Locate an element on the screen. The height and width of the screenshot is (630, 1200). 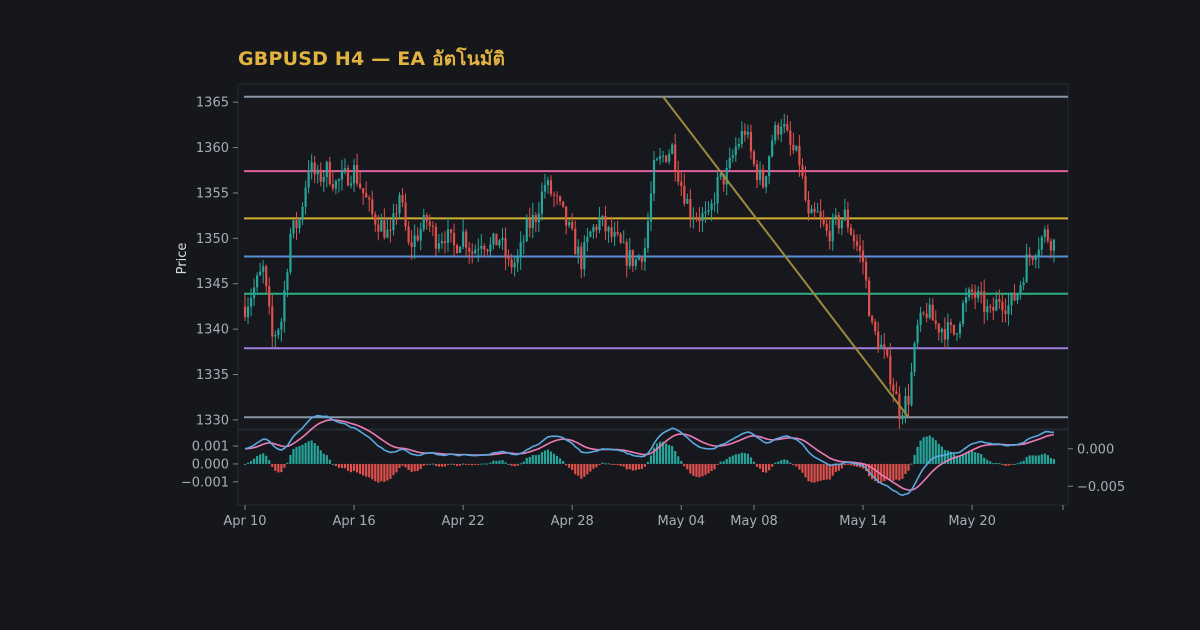
price-y-tick-label: 1355 is located at coordinates (212, 193).